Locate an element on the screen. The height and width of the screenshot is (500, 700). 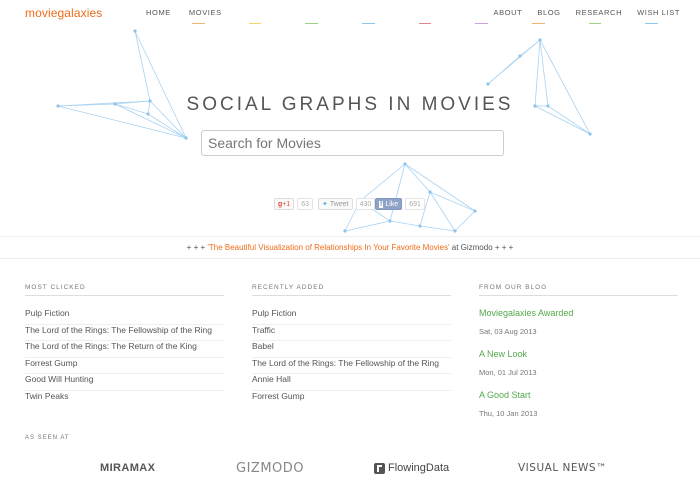
banner-suffix: at Gizmodo + + + is located at coordinates (481, 247).